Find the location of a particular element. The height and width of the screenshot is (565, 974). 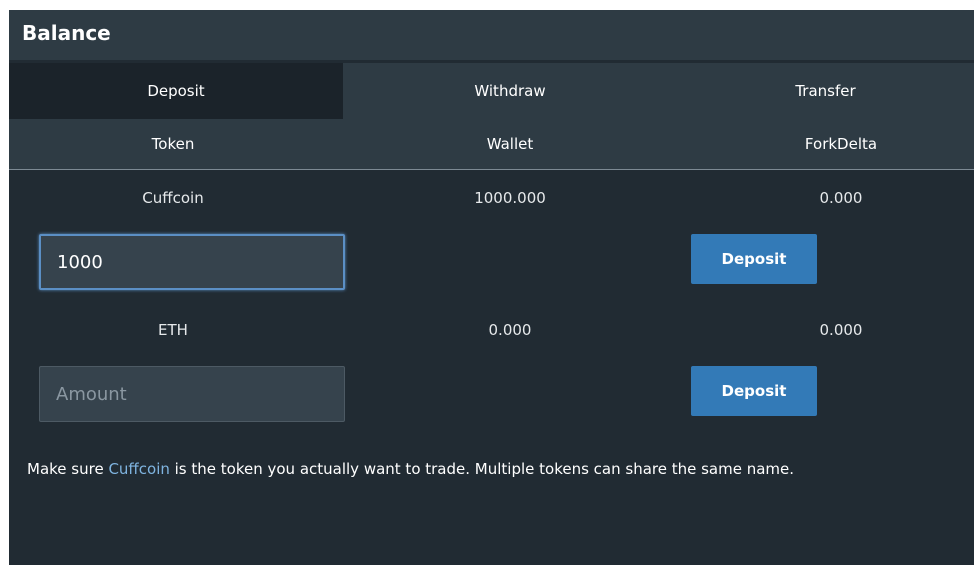

token-name: ETH is located at coordinates (173, 330).